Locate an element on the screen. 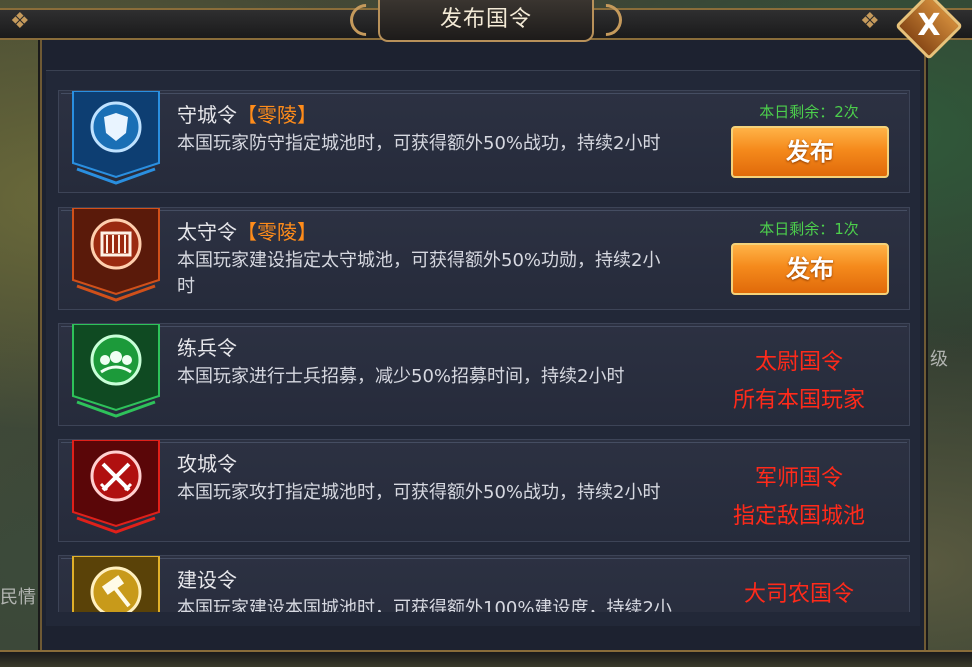 The height and width of the screenshot is (667, 972). remaining-count: 本日剩余：2次 is located at coordinates (809, 112).